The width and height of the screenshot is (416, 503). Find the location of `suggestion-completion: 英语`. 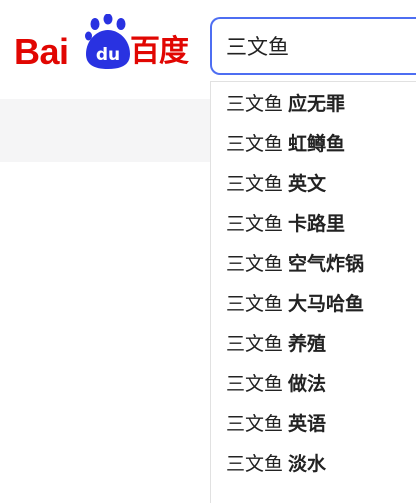

suggestion-completion: 英语 is located at coordinates (307, 424).